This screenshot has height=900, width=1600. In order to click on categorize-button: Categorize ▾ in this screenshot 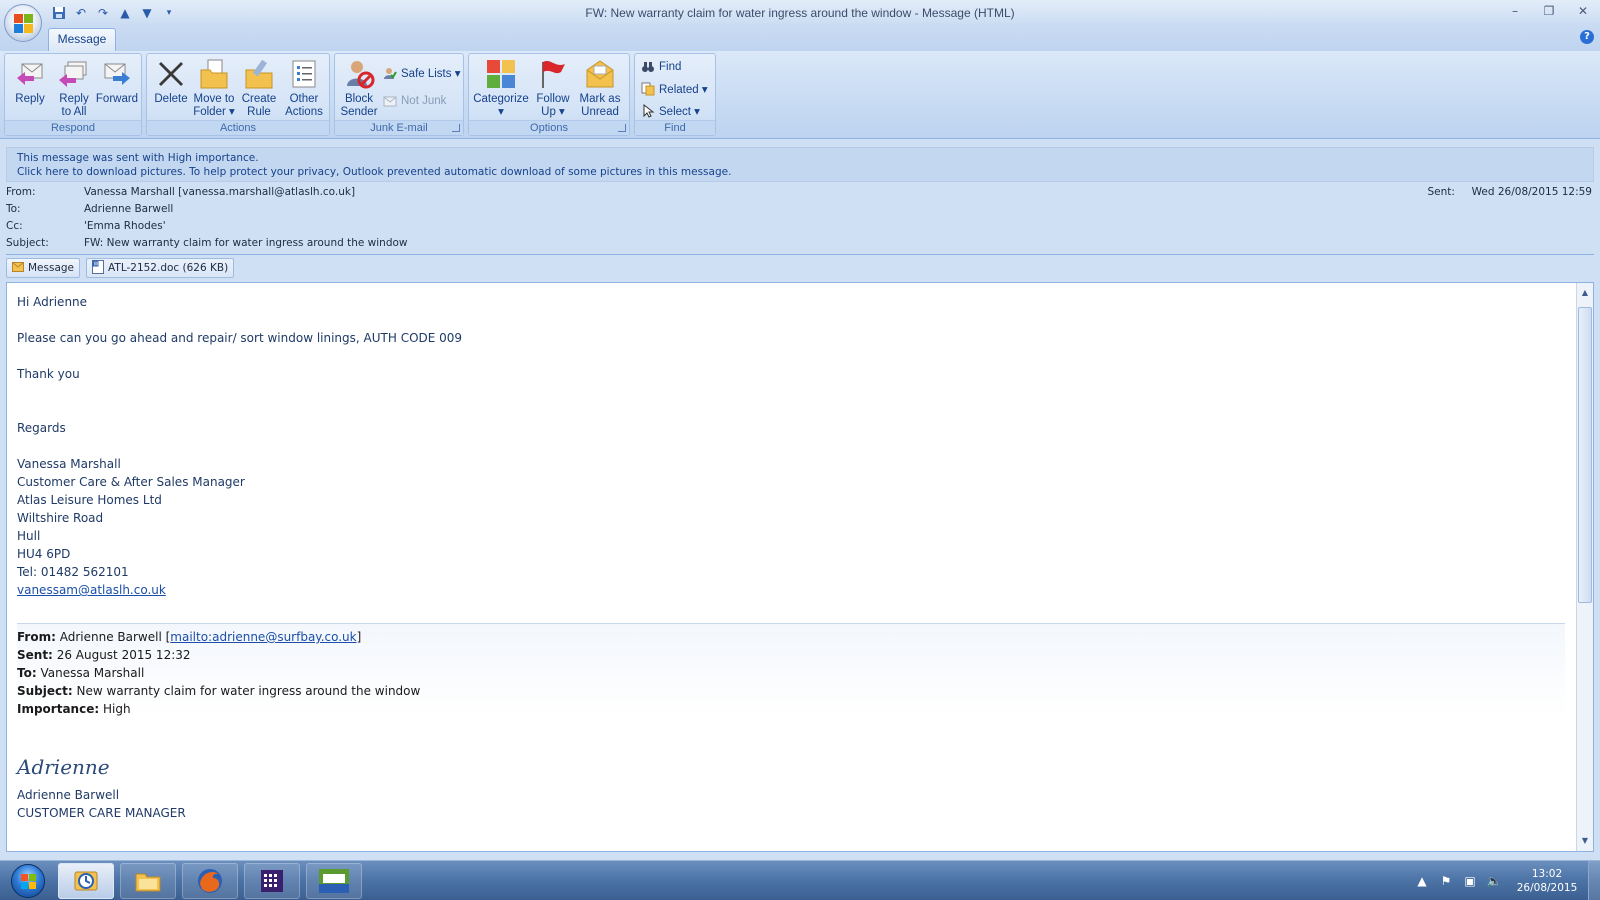, I will do `click(501, 89)`.